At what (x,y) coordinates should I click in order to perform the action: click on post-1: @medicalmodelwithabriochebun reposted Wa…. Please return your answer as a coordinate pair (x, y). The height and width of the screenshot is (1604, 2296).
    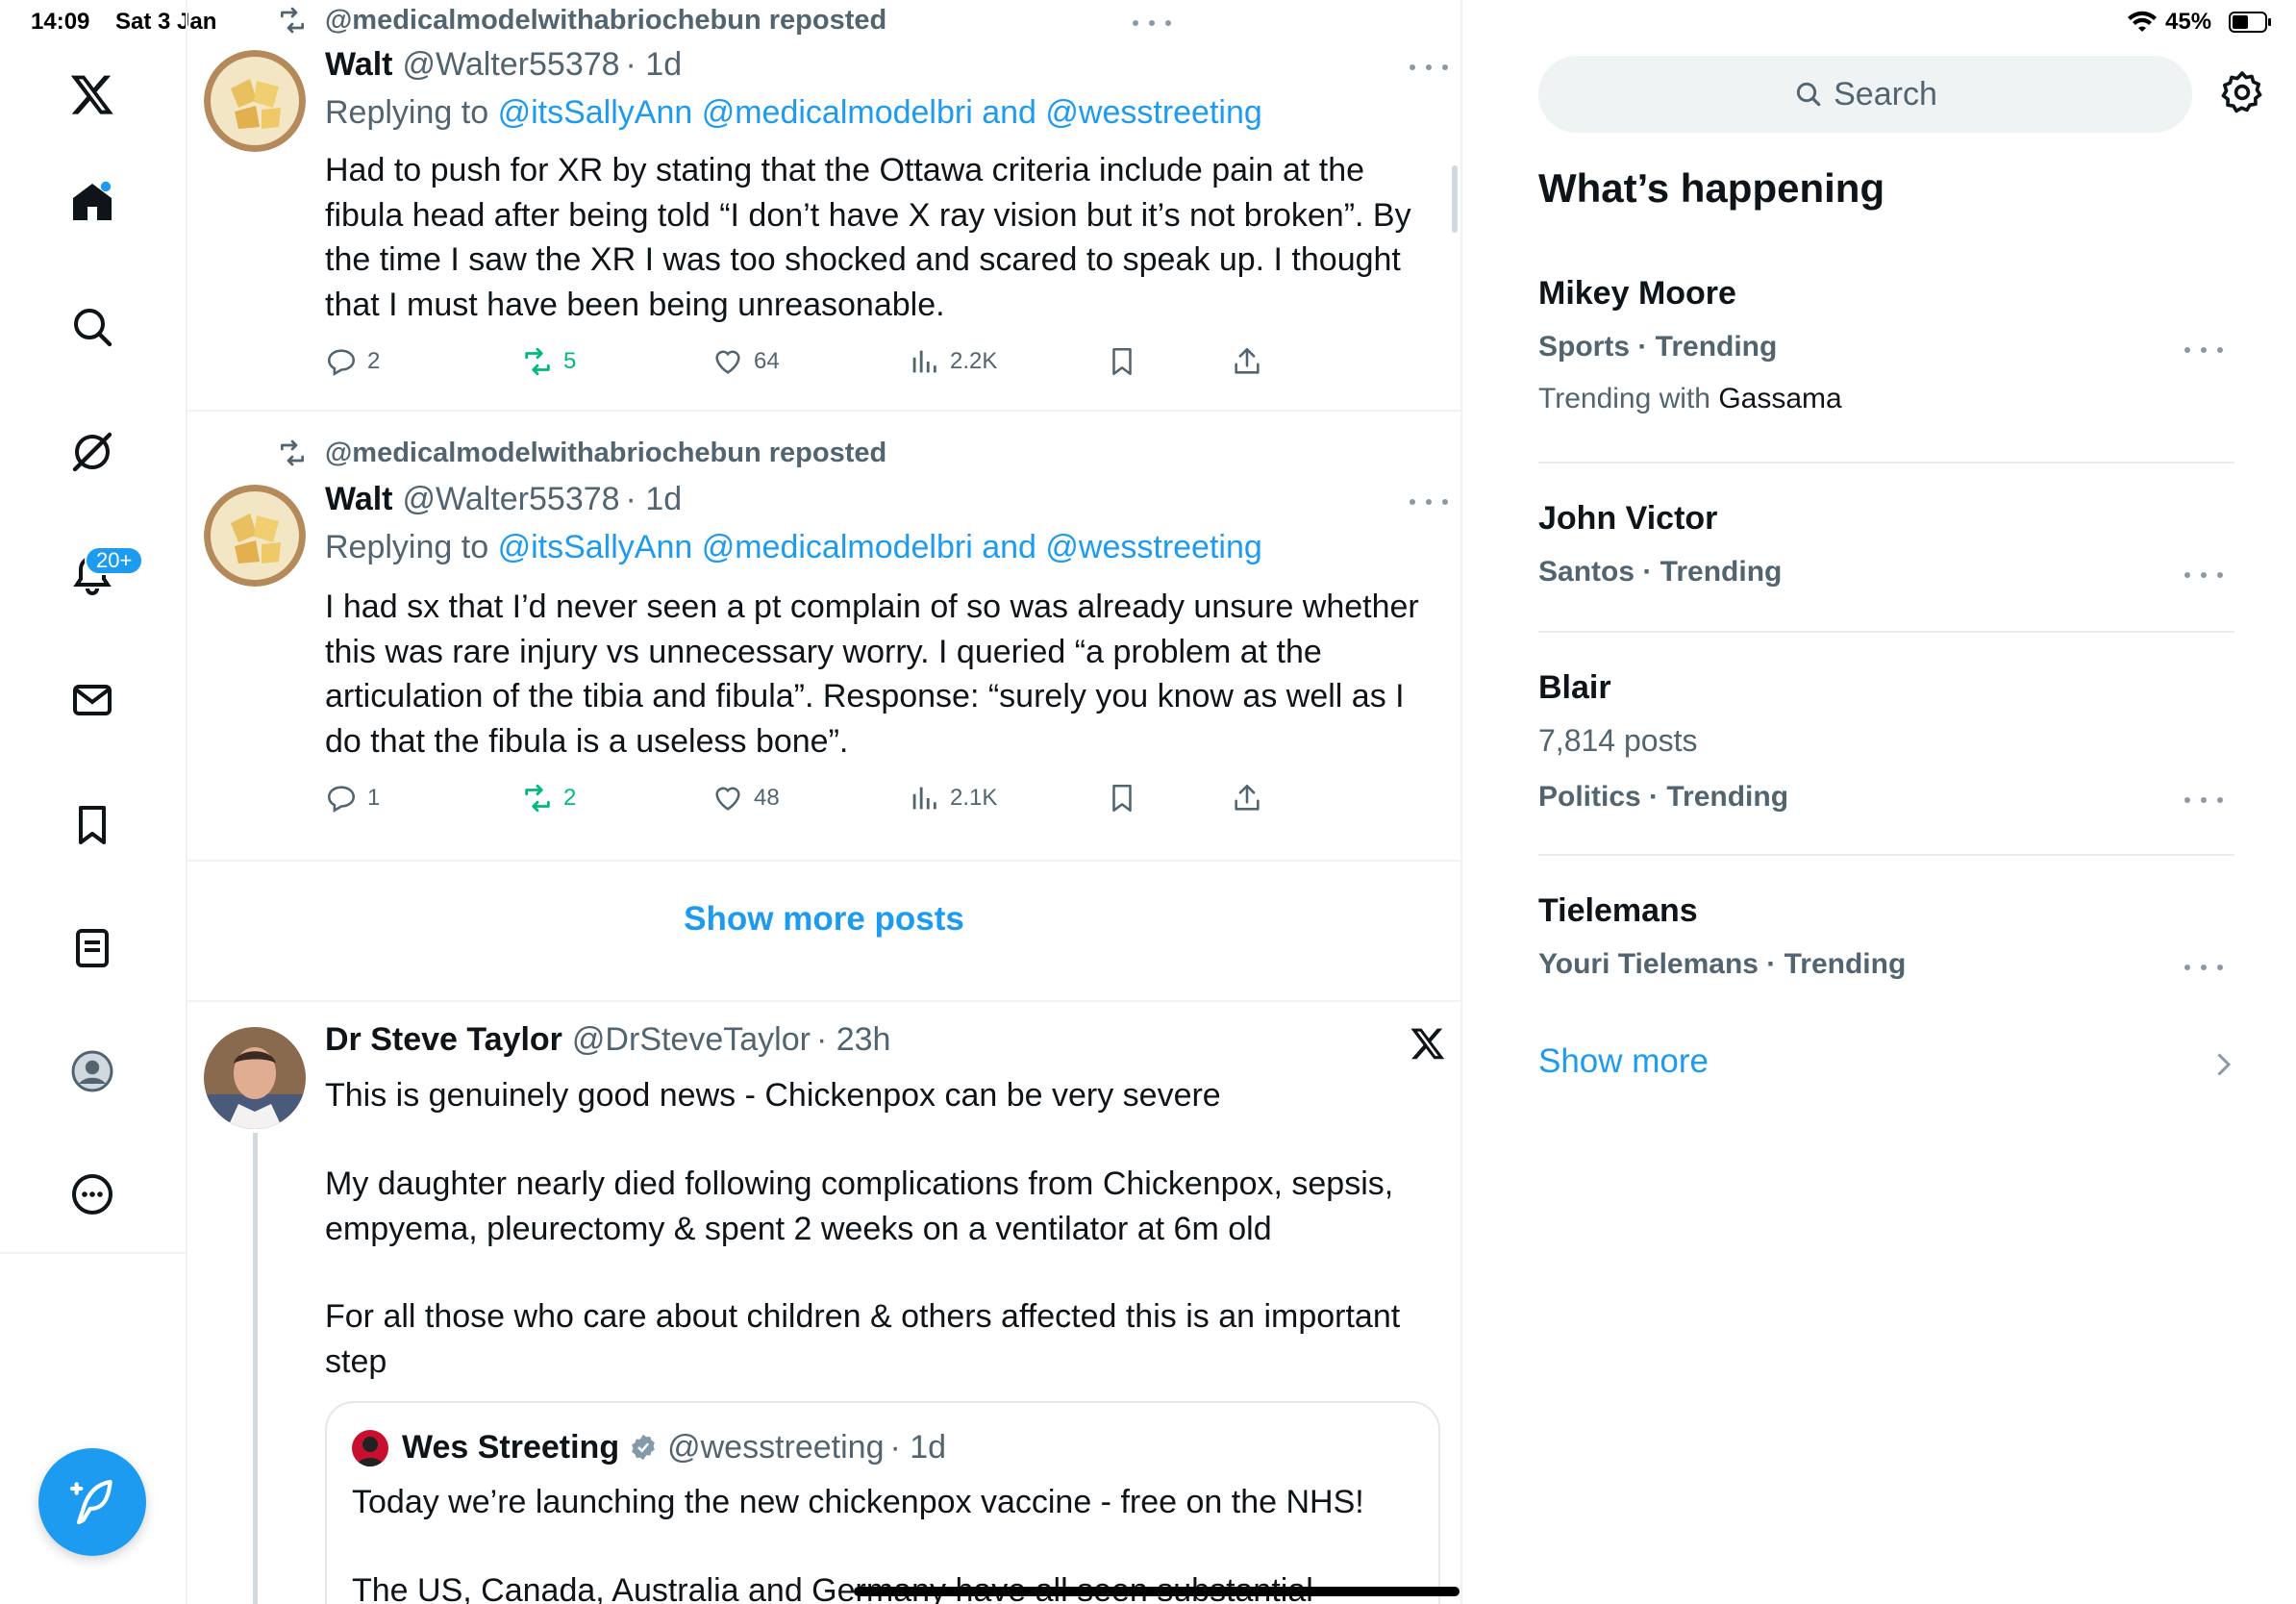
    Looking at the image, I should click on (824, 205).